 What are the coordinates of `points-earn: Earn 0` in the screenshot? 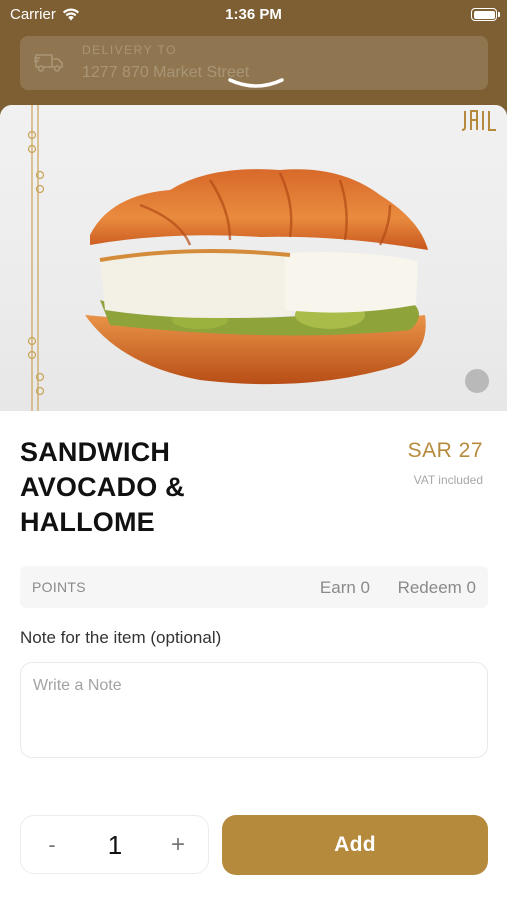 It's located at (344, 587).